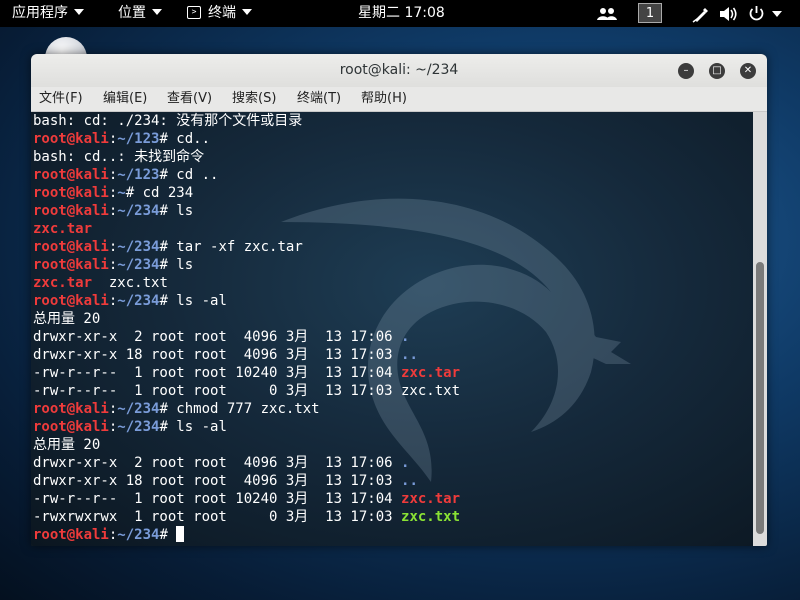 The height and width of the screenshot is (600, 800). I want to click on terminal-line: bash: cd: ./234: 没有那个文件或目录, so click(246, 121).